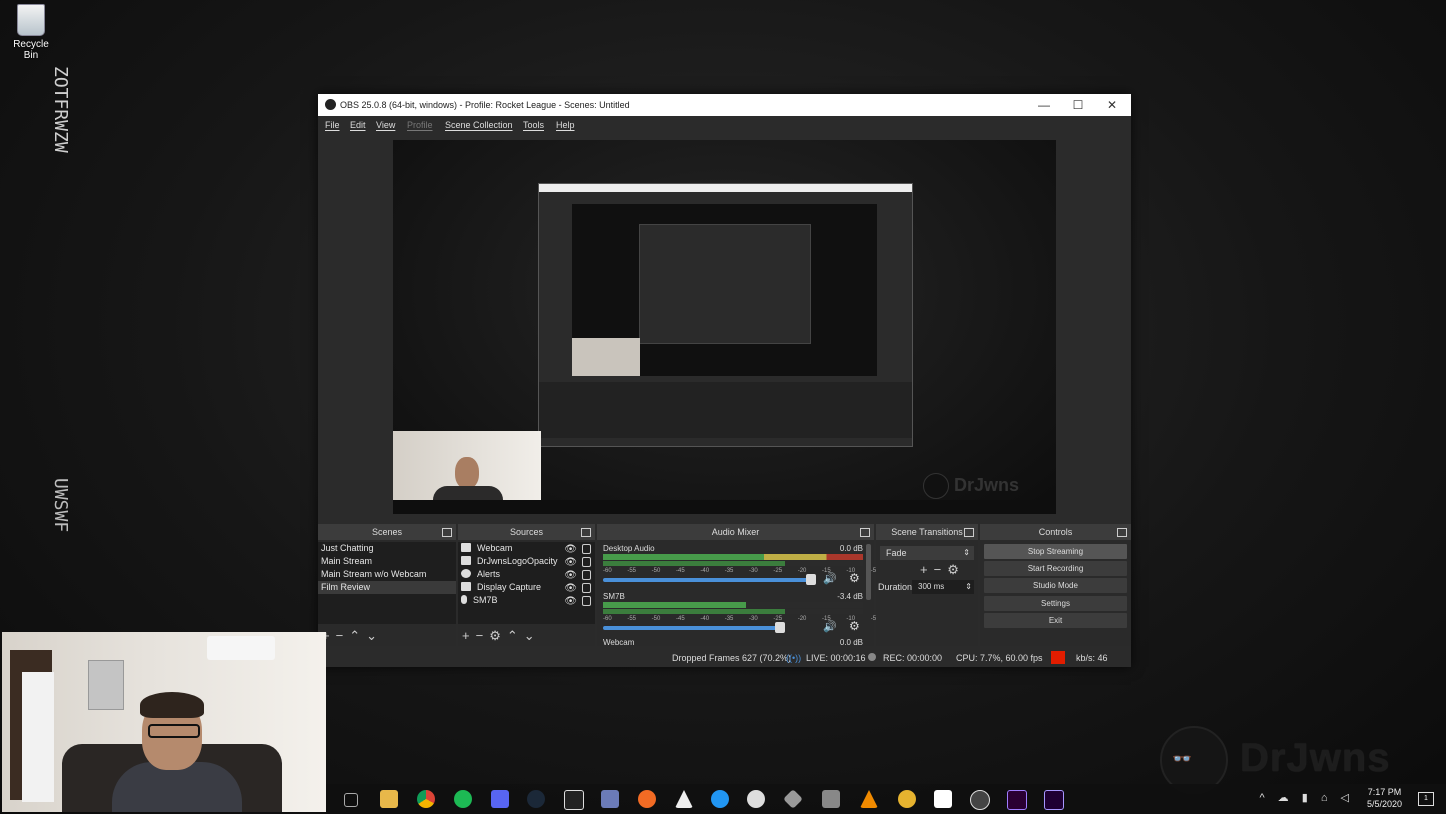 The height and width of the screenshot is (814, 1446). I want to click on scene-item-film-review: Film Review, so click(387, 587).